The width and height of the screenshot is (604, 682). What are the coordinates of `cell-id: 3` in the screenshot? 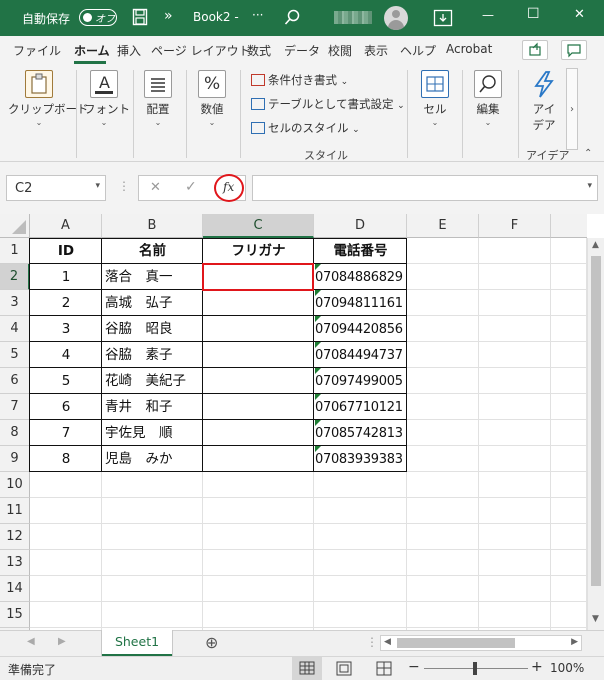 It's located at (66, 329).